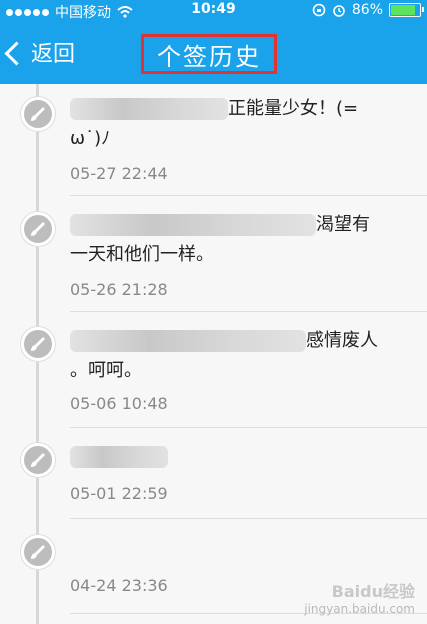 This screenshot has height=624, width=427. Describe the element at coordinates (339, 11) in the screenshot. I see `alarm-icon` at that location.